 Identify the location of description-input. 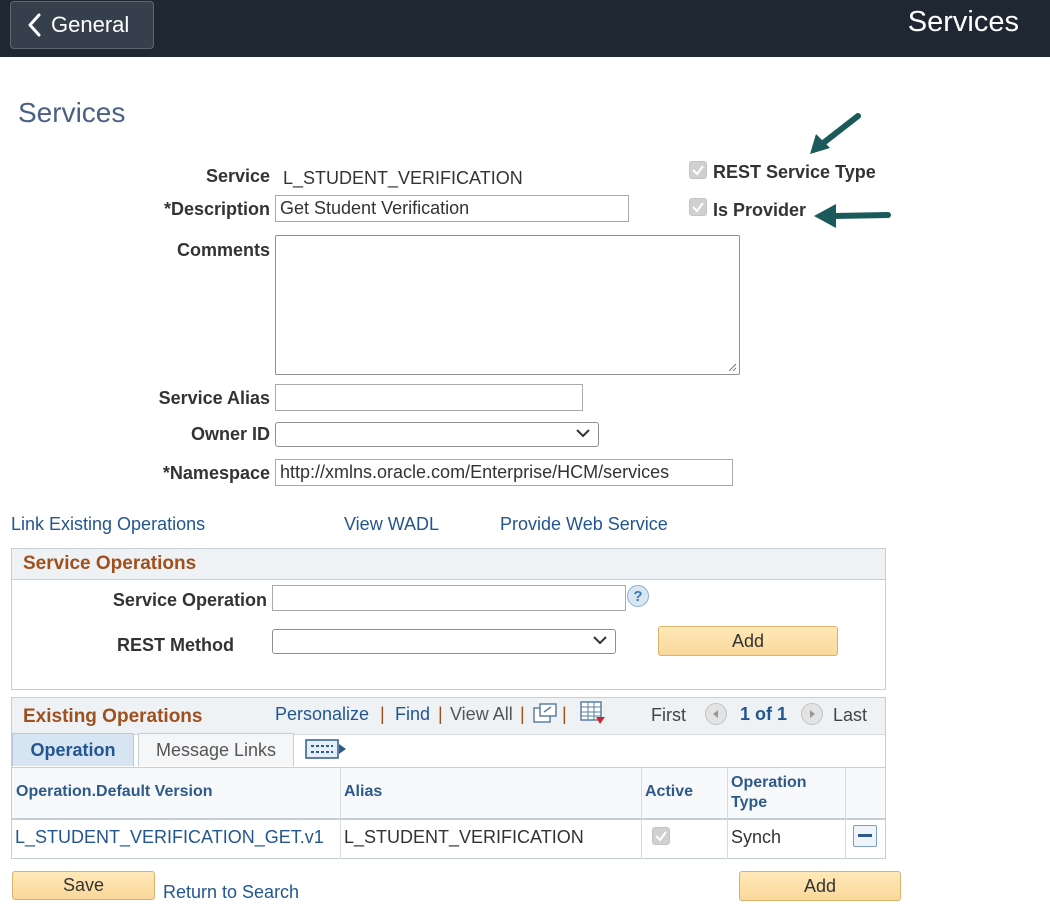
(452, 208).